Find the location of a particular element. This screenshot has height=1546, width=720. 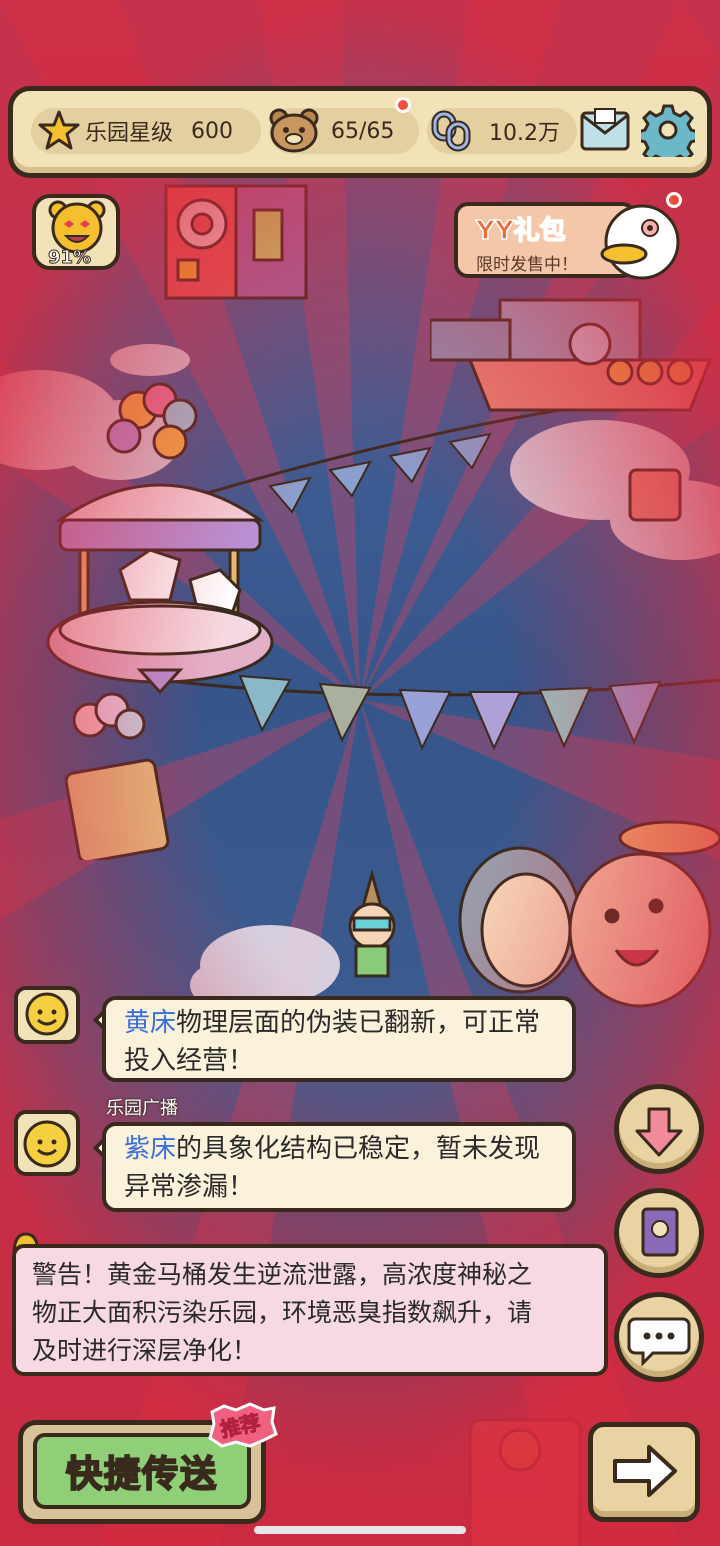

arrow-down-icon is located at coordinates (659, 1132).